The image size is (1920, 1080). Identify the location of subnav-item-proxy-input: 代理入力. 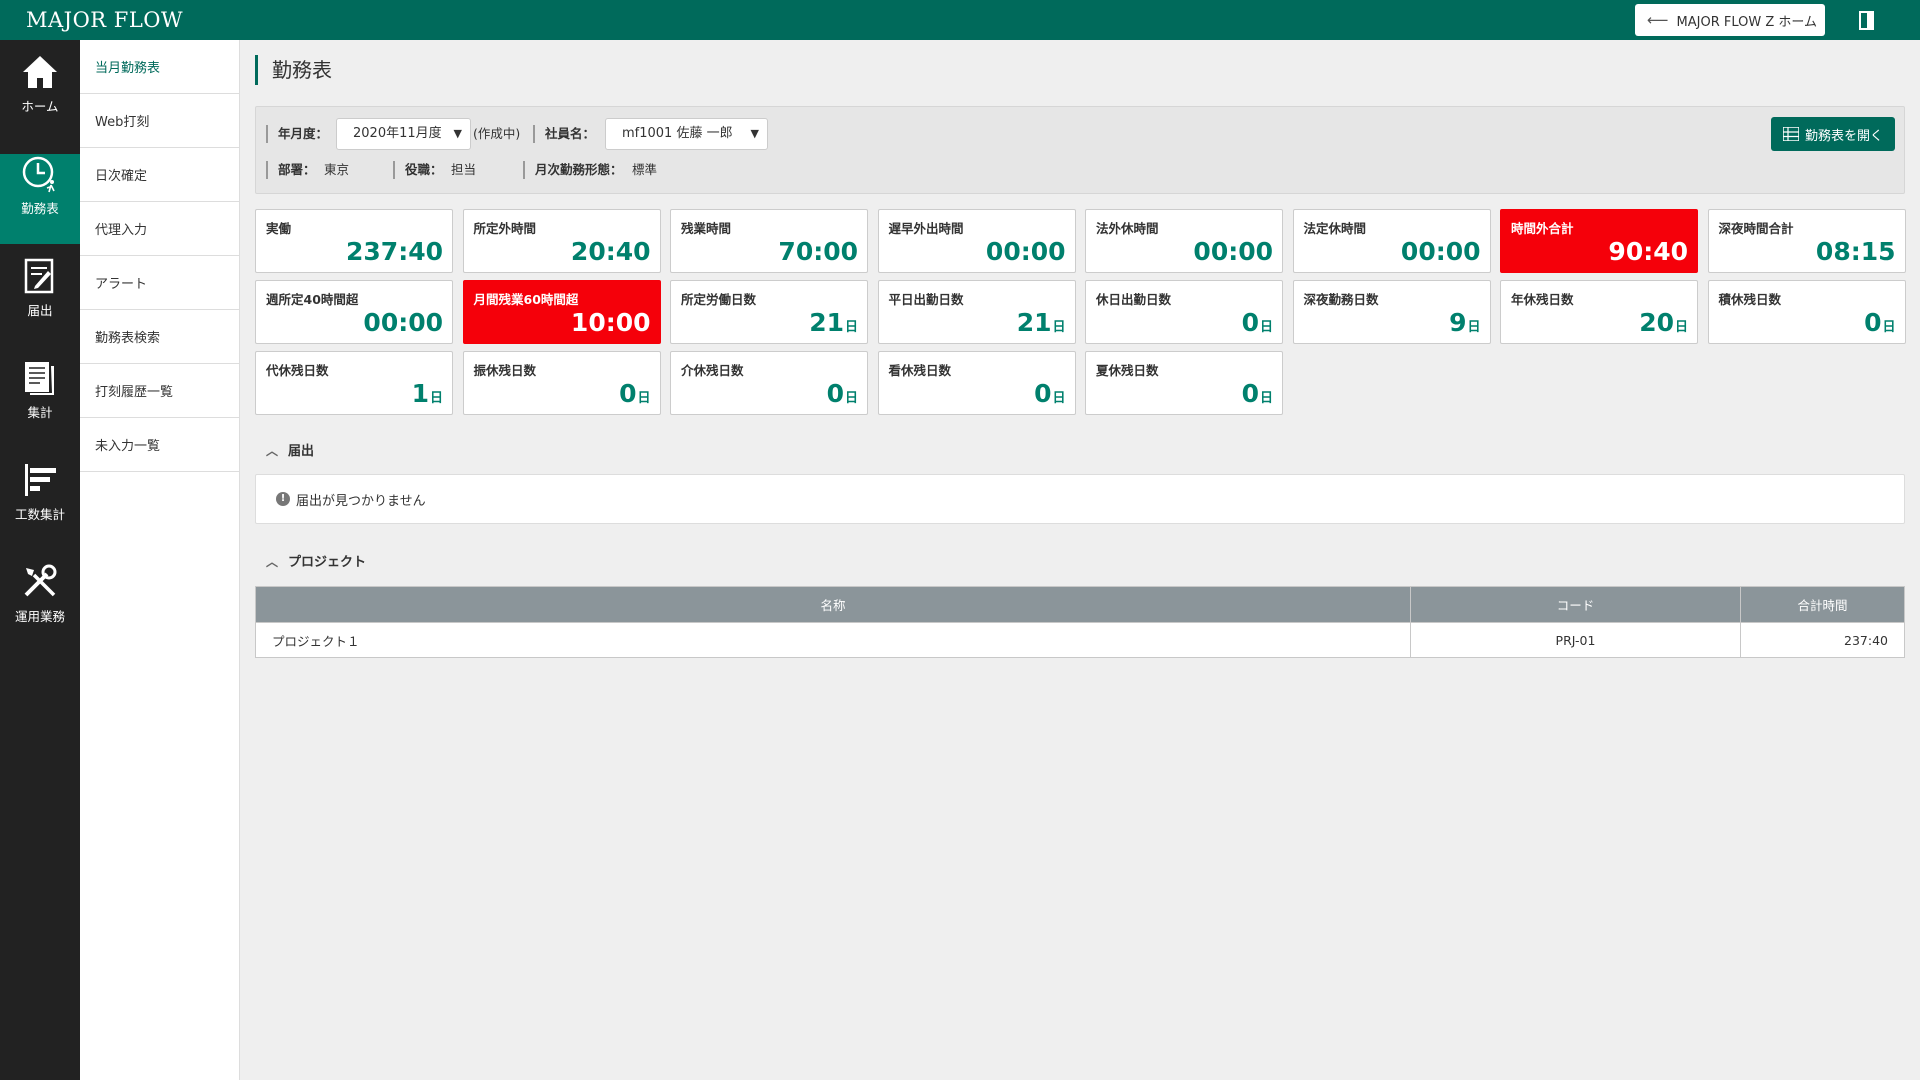
(159, 229).